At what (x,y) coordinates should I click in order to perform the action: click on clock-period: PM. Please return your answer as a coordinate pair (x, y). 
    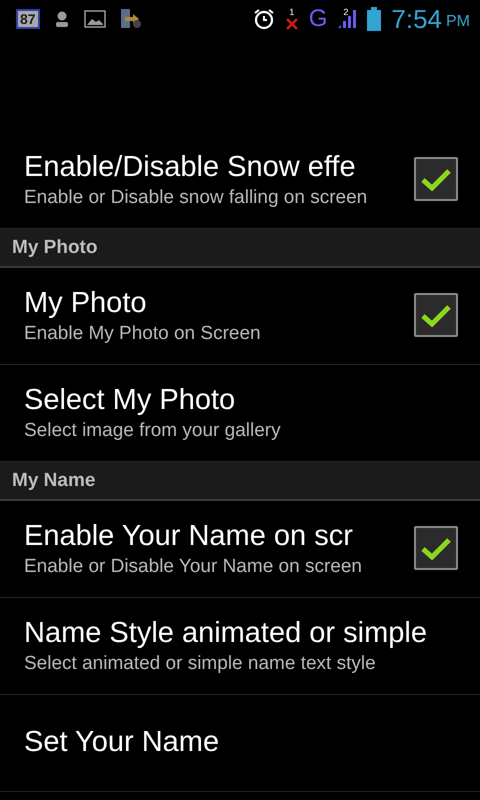
    Looking at the image, I should click on (458, 22).